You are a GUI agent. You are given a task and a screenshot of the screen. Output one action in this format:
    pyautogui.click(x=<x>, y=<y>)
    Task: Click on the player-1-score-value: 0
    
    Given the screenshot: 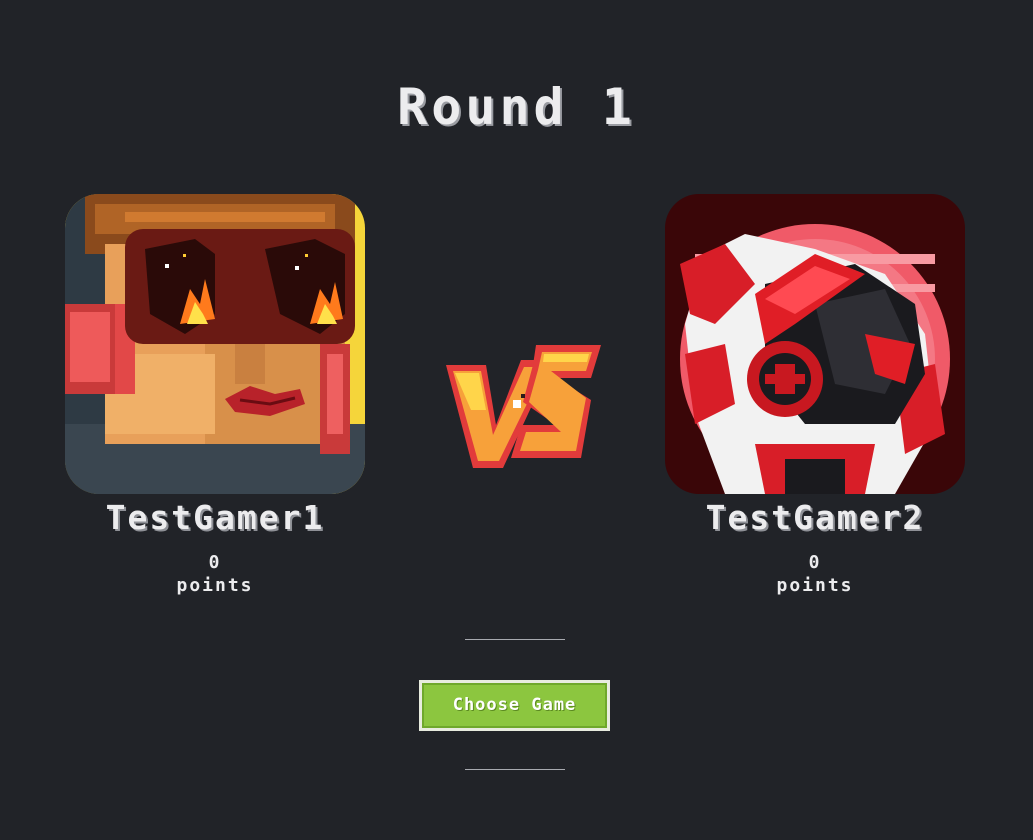 What is the action you would take?
    pyautogui.click(x=215, y=562)
    